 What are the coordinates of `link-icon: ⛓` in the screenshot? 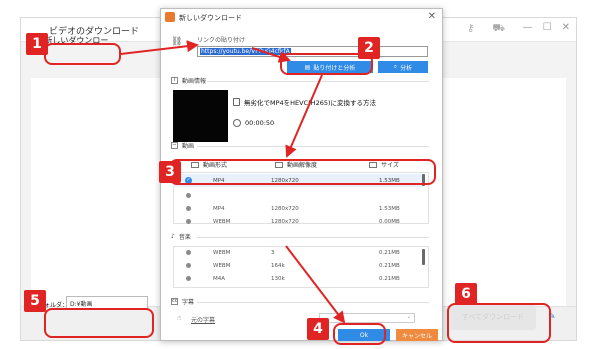 It's located at (177, 42).